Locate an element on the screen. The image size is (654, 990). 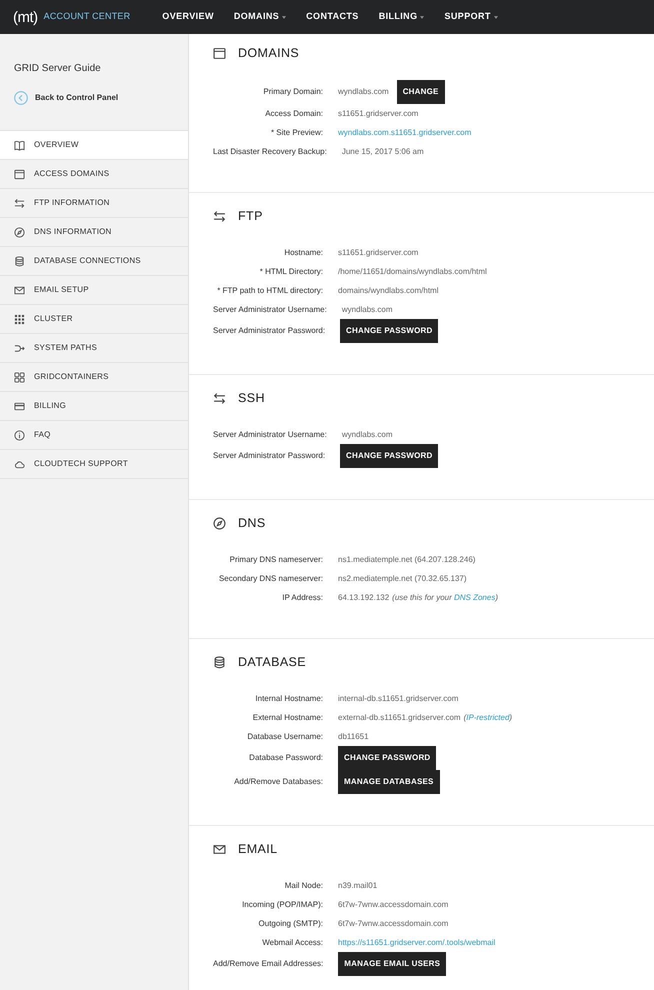
sidebar-item: GRIDCONTAINERS is located at coordinates (94, 377).